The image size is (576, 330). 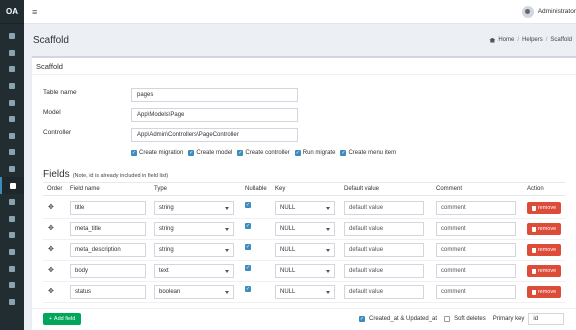 What do you see at coordinates (314, 153) in the screenshot?
I see `option-item: ✓ Run migrate` at bounding box center [314, 153].